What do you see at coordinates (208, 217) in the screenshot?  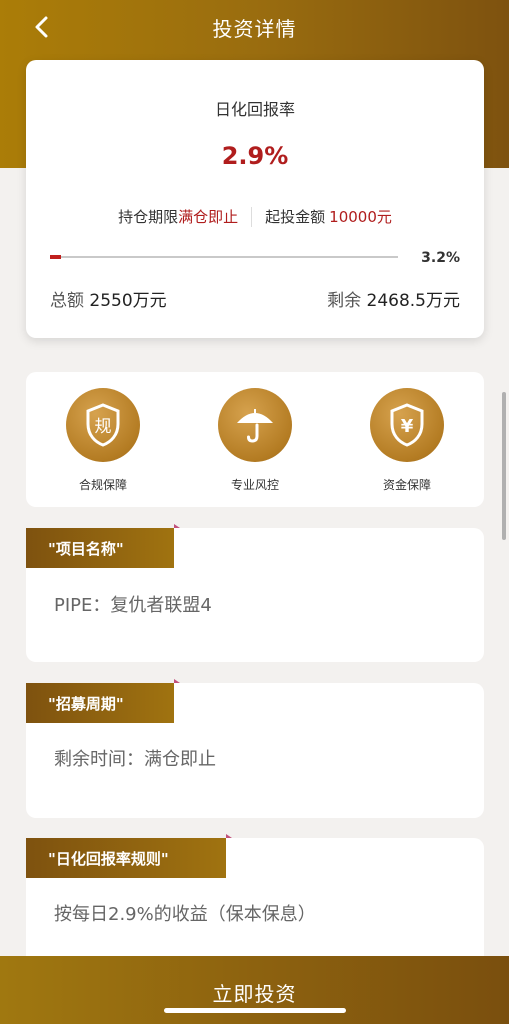 I see `holding-period-value: 满仓即止` at bounding box center [208, 217].